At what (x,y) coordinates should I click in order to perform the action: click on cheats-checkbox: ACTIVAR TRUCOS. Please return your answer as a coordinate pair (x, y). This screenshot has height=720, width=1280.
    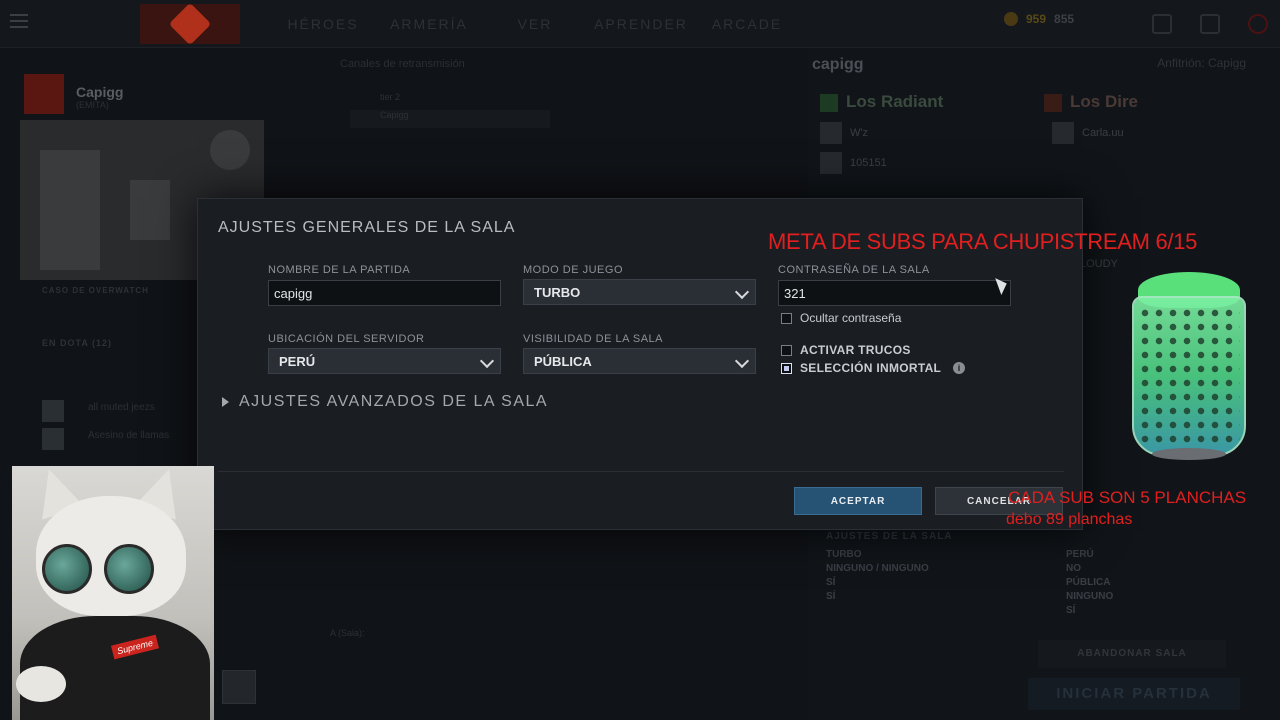
    Looking at the image, I should click on (846, 350).